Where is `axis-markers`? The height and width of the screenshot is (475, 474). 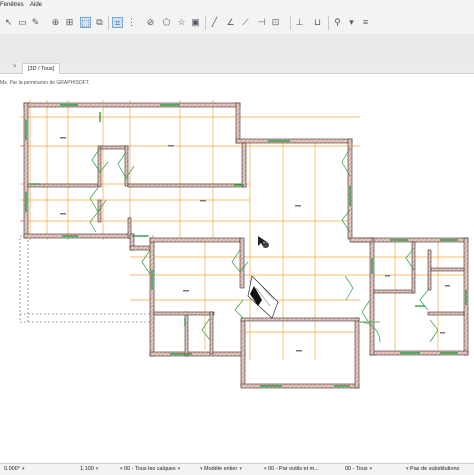 axis-markers is located at coordinates (135, 181).